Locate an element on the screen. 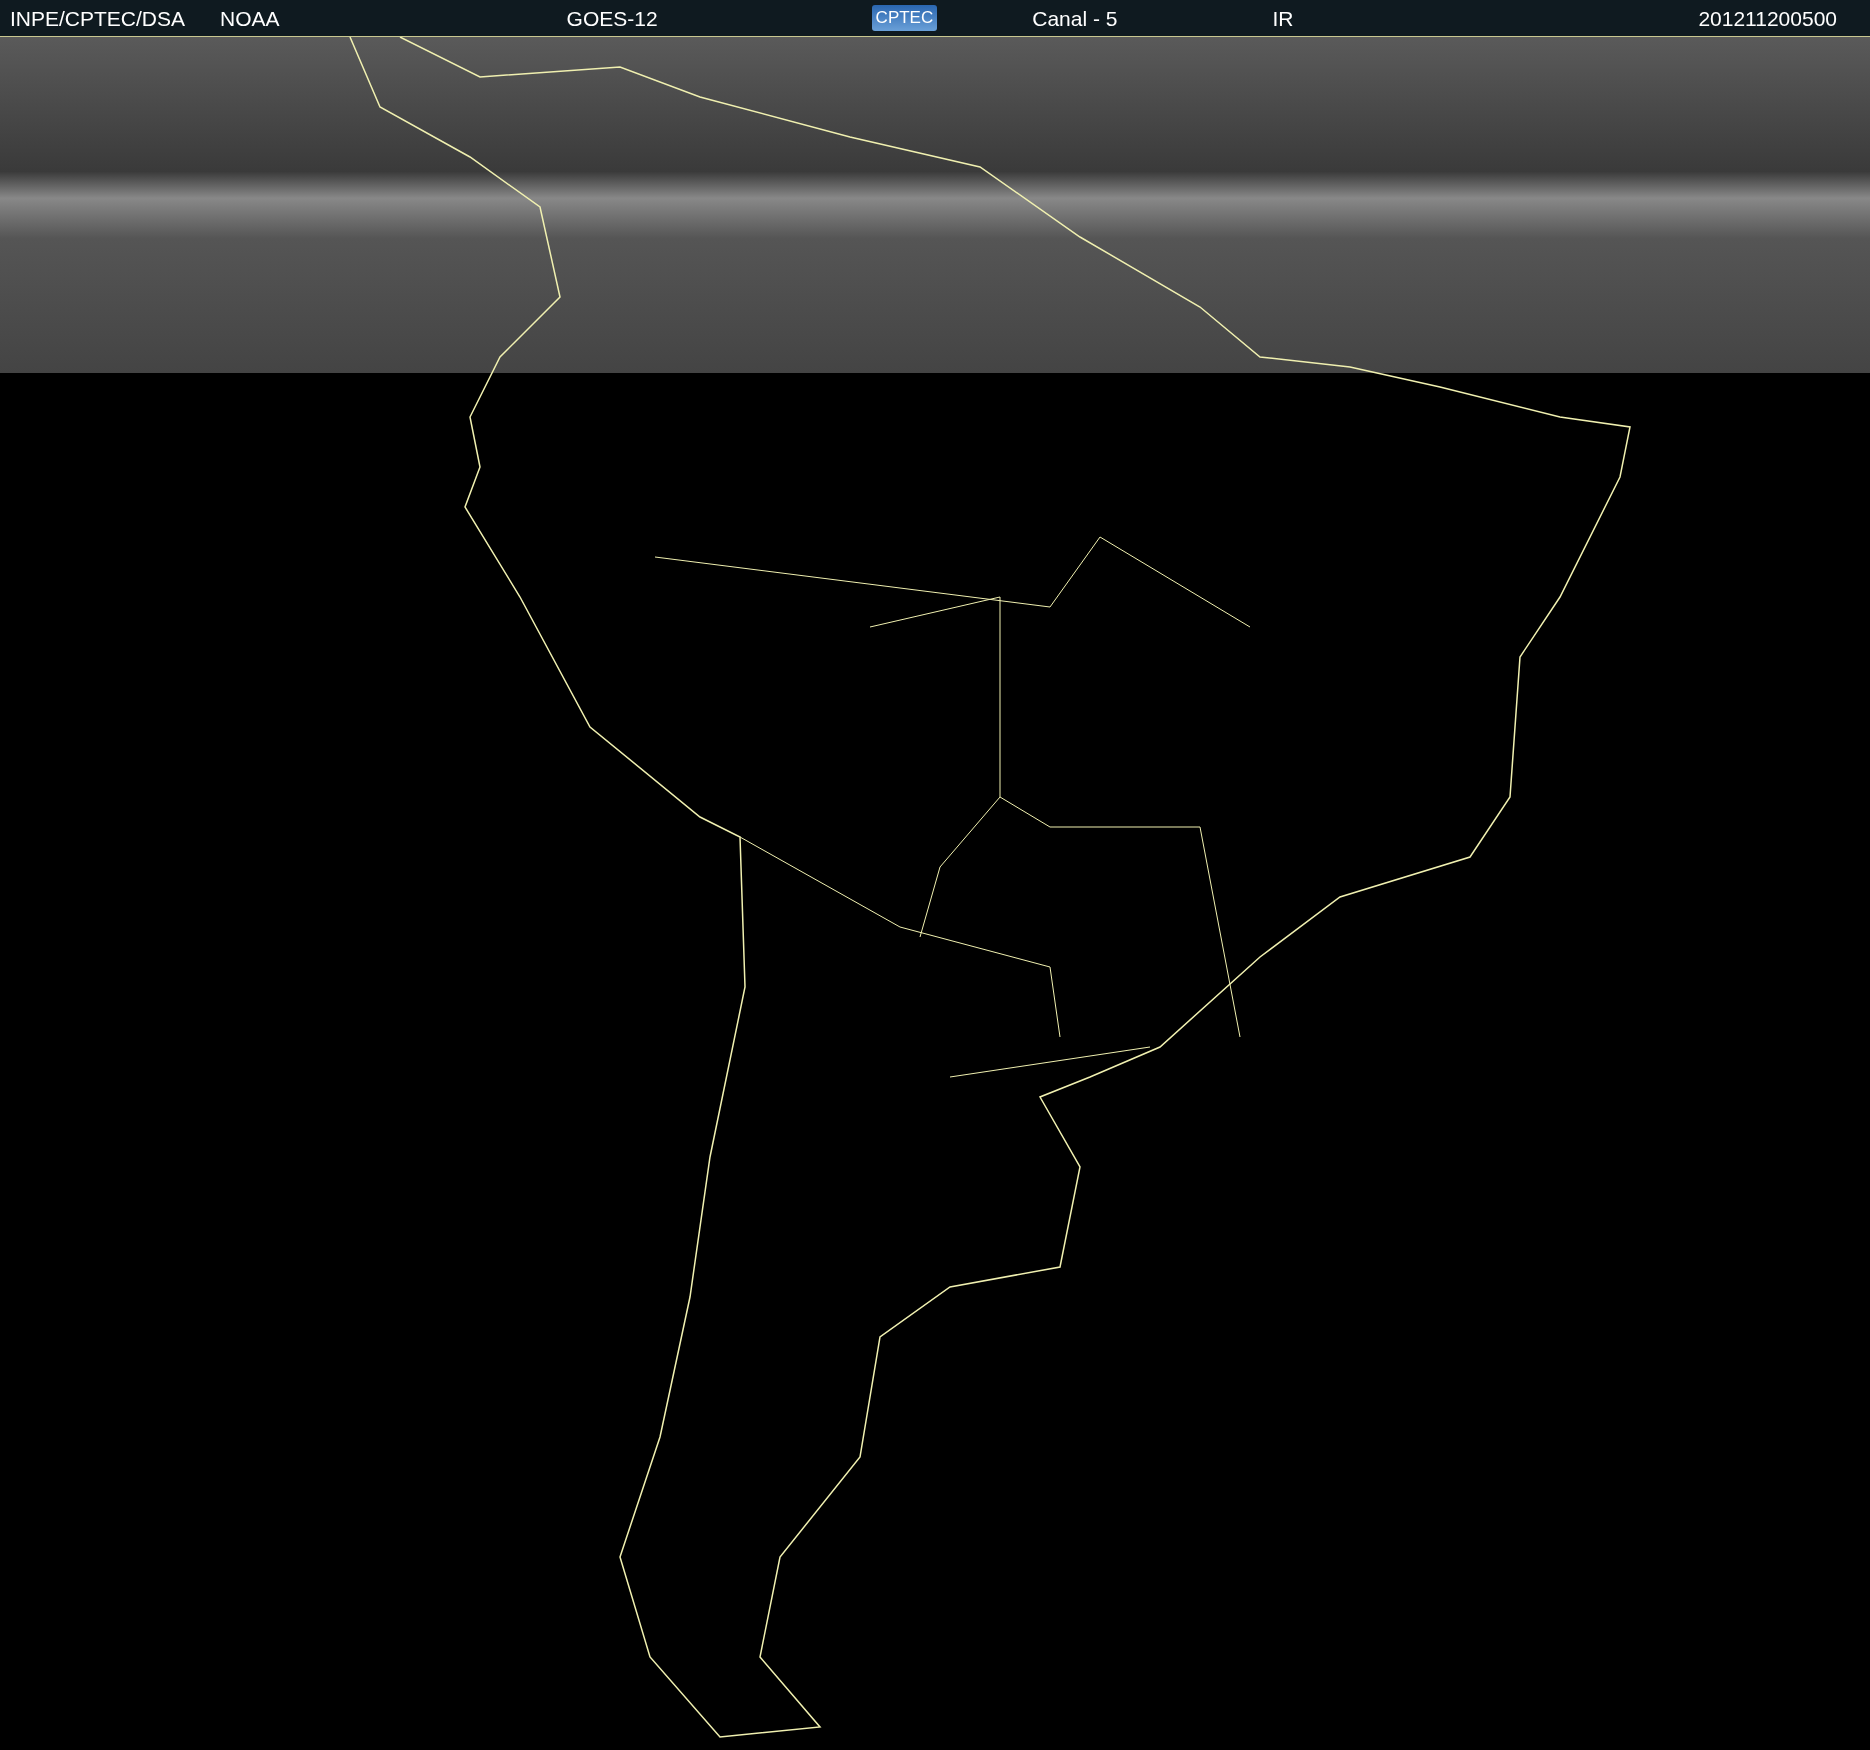 The image size is (1870, 1750). band-label: IR is located at coordinates (1283, 18).